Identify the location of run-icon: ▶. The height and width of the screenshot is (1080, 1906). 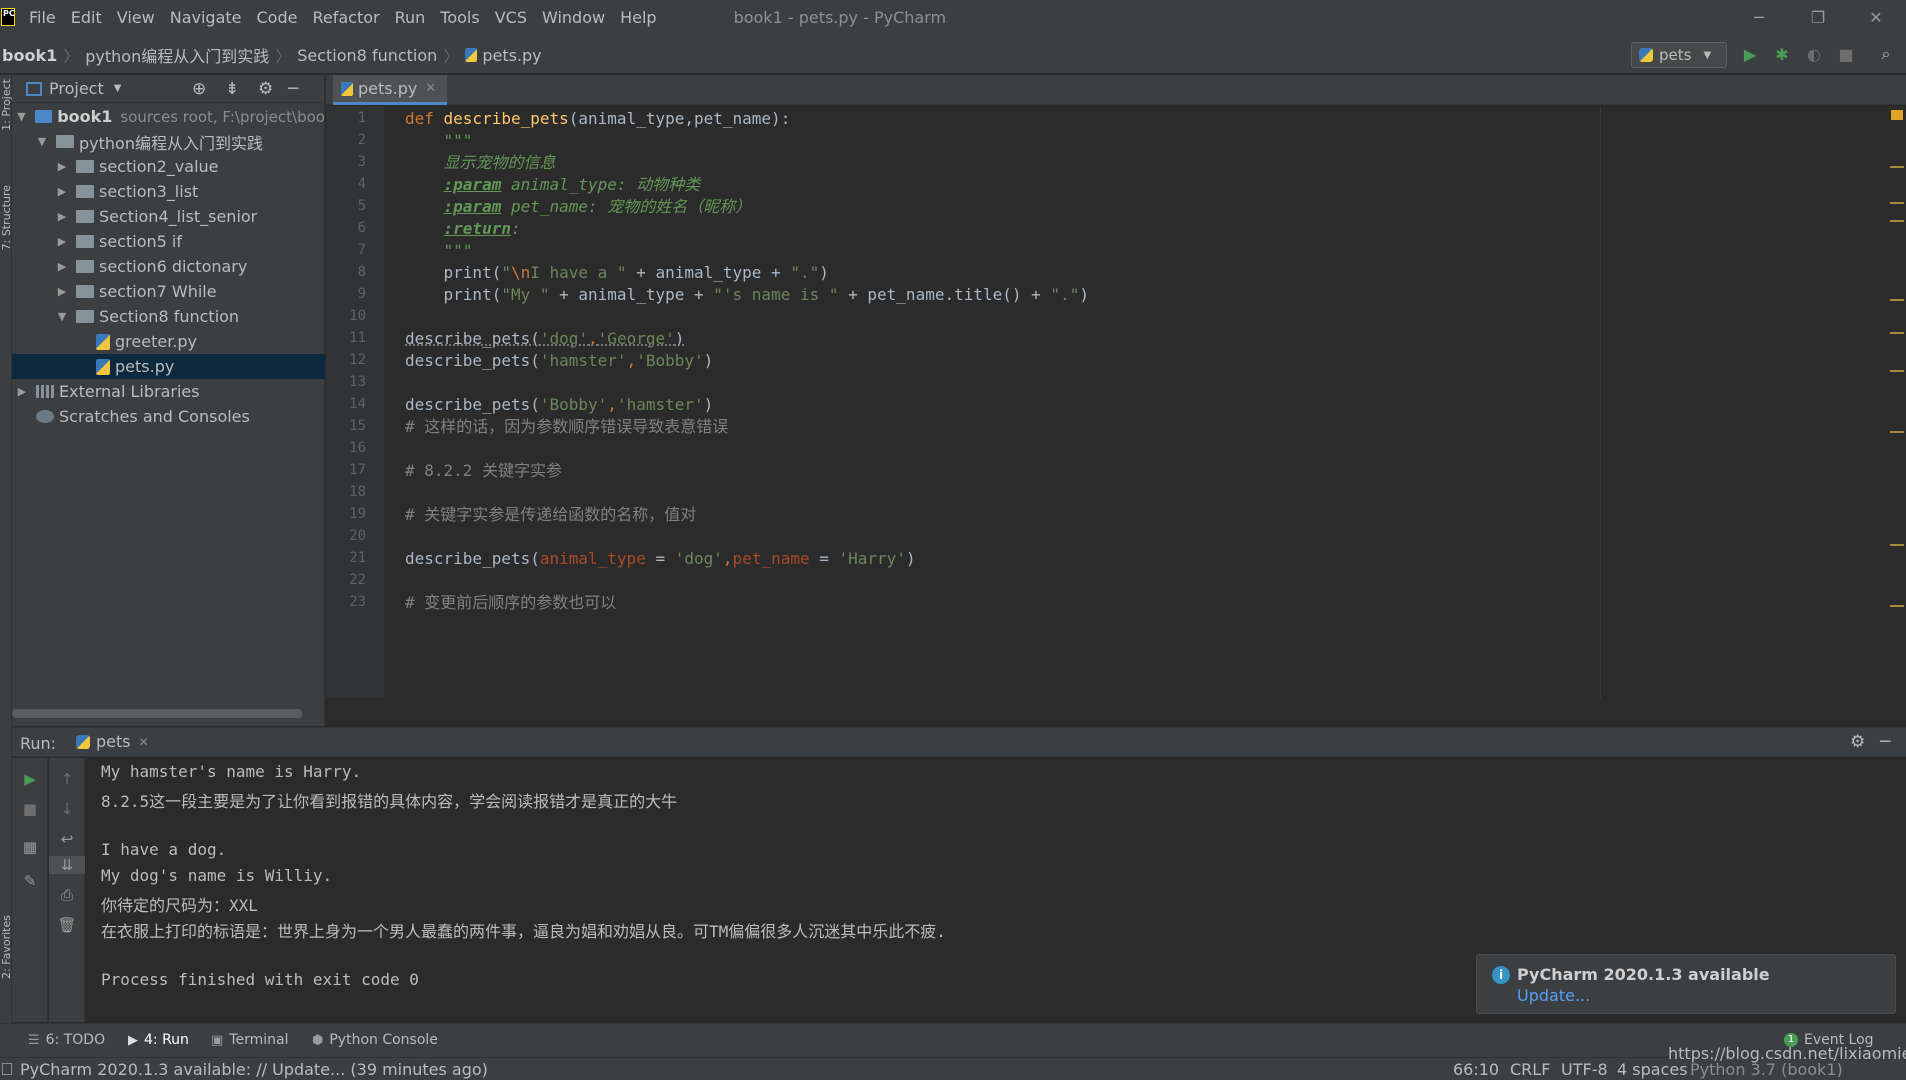
(1750, 54).